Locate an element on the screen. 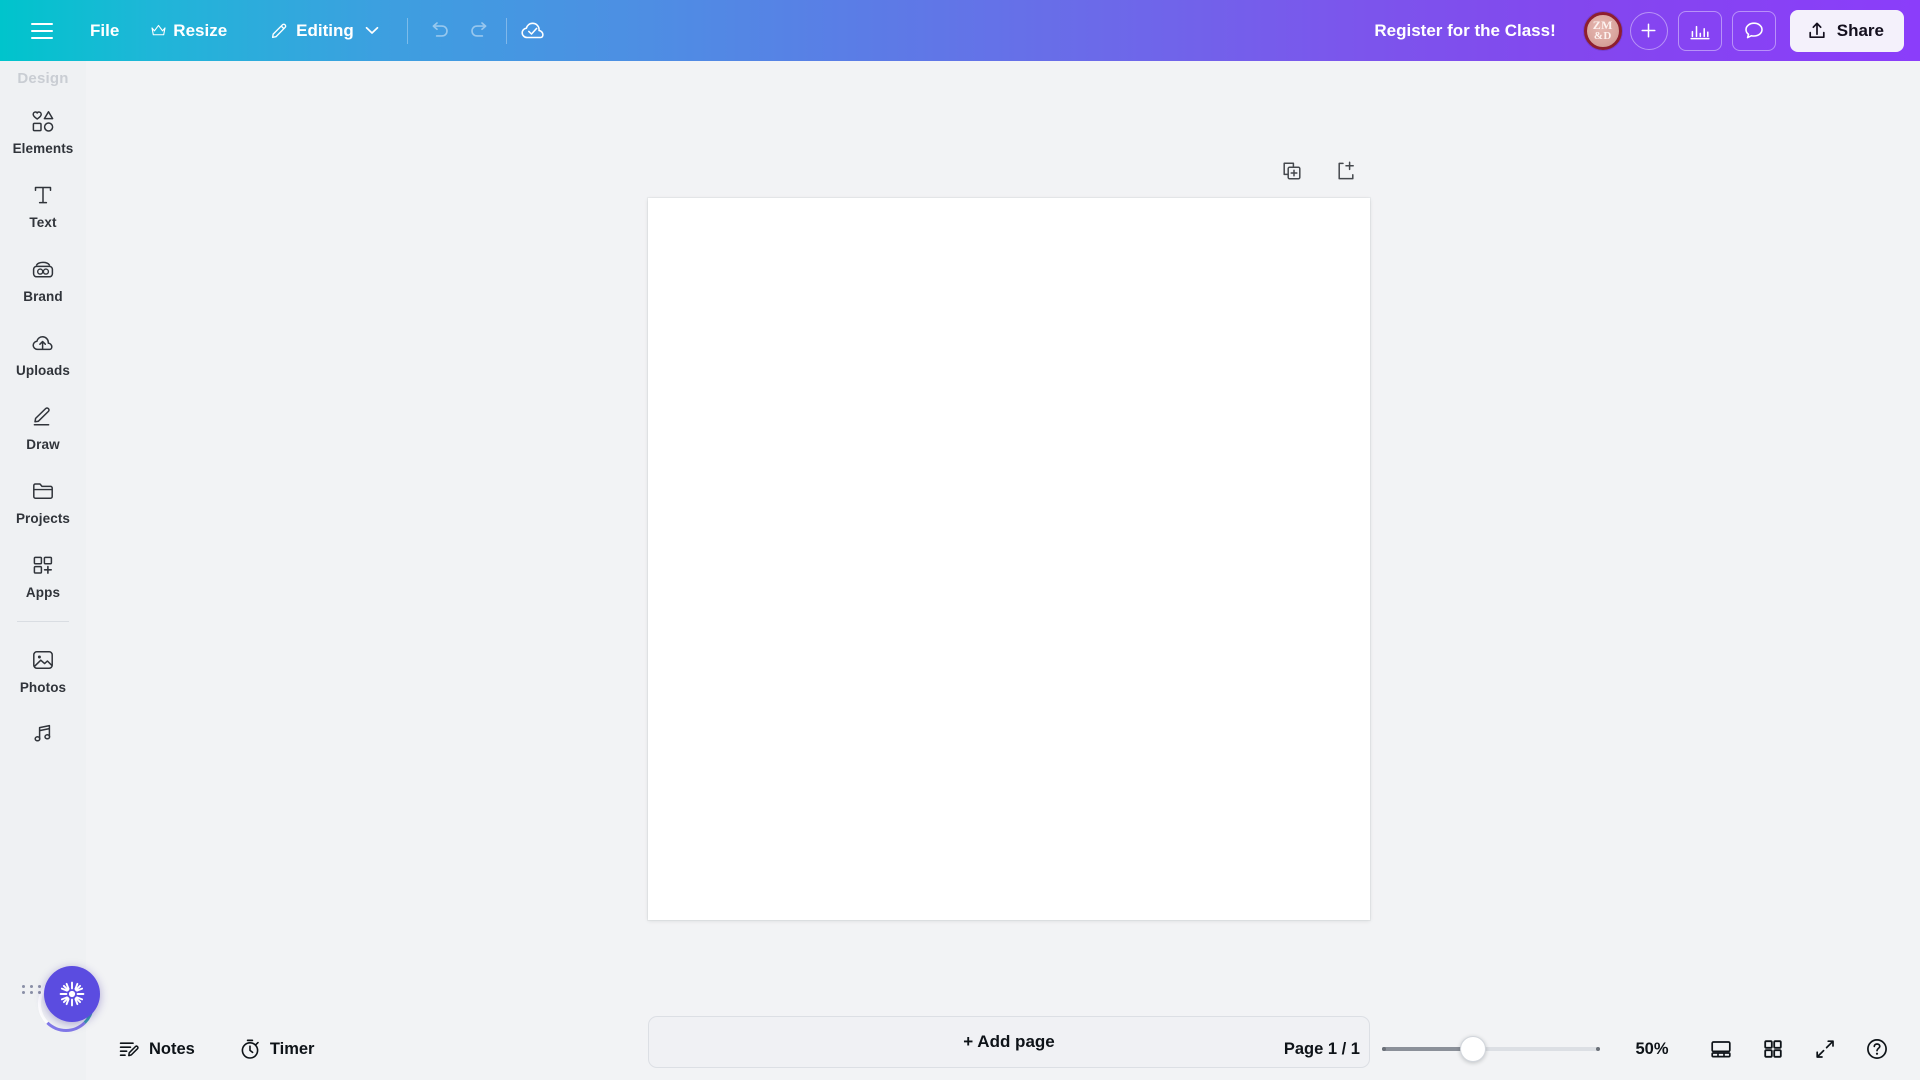 The width and height of the screenshot is (1920, 1080). bottom-right-group: Page 1 / 1 50% is located at coordinates (1602, 1049).